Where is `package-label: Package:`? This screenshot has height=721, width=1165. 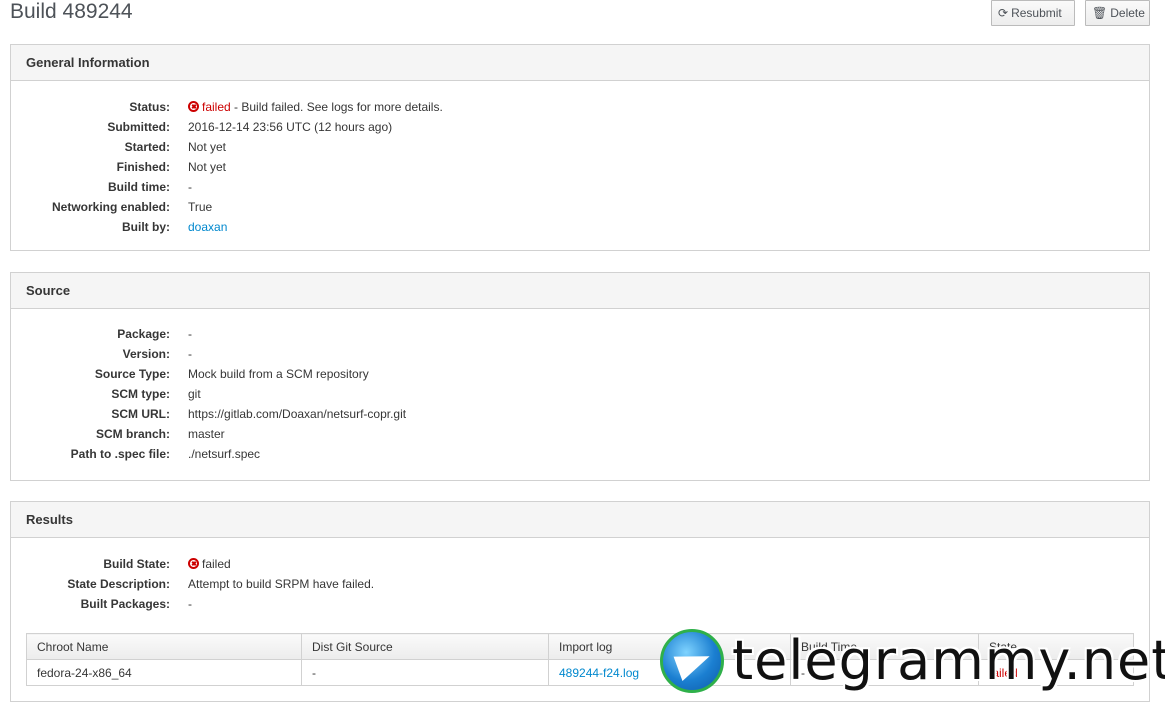 package-label: Package: is located at coordinates (143, 334).